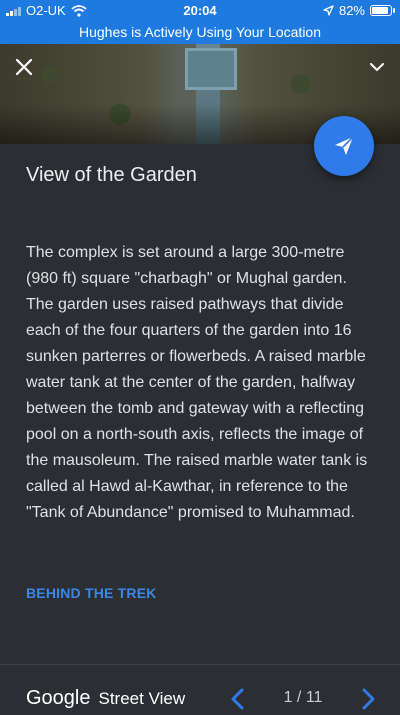 This screenshot has width=400, height=715. Describe the element at coordinates (58, 698) in the screenshot. I see `brand-google: Google` at that location.